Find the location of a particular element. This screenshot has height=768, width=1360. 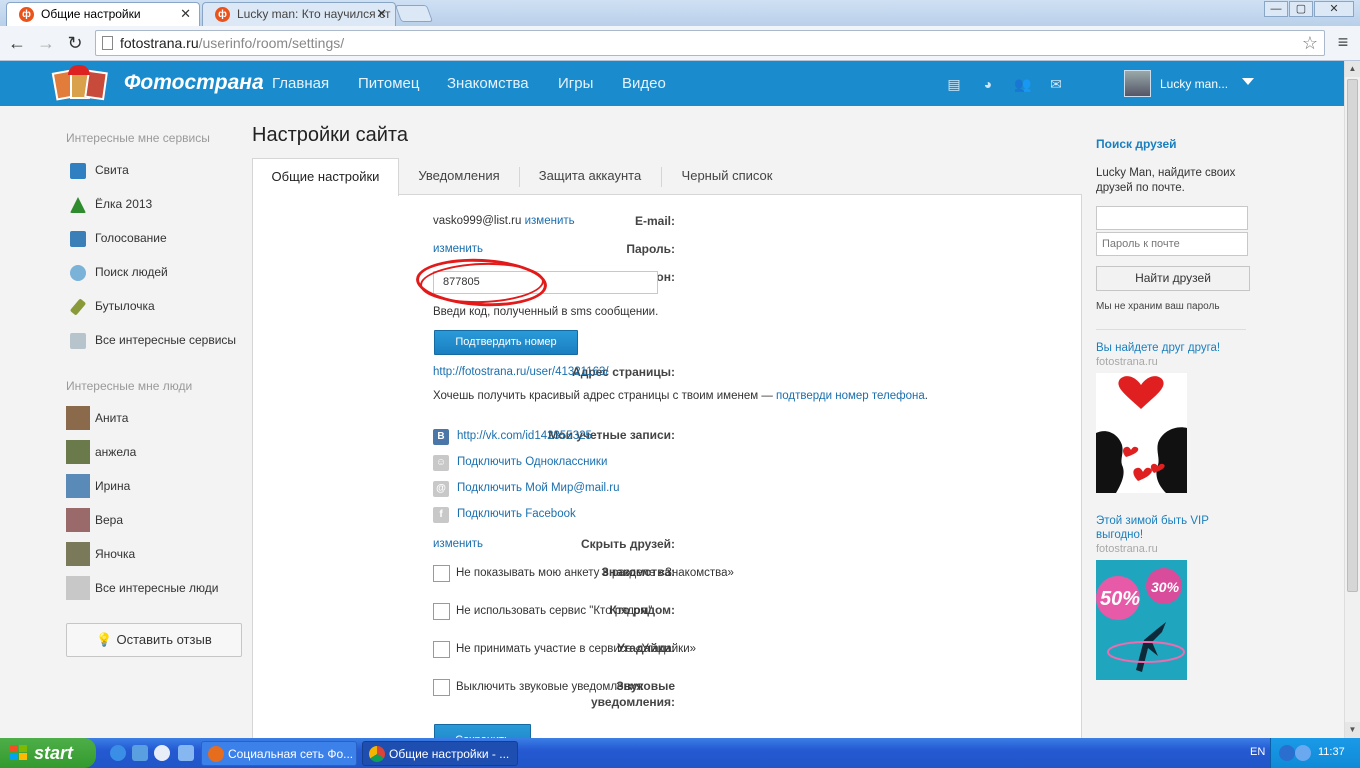

mail-password-input: Пароль к почте is located at coordinates (1172, 244).